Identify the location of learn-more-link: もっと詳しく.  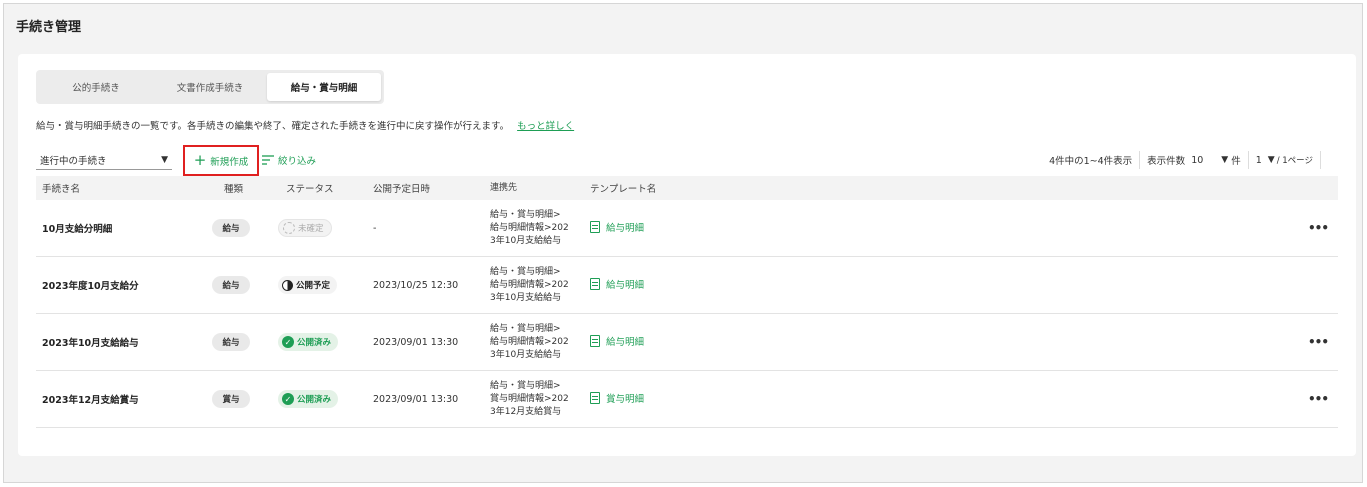
(545, 126).